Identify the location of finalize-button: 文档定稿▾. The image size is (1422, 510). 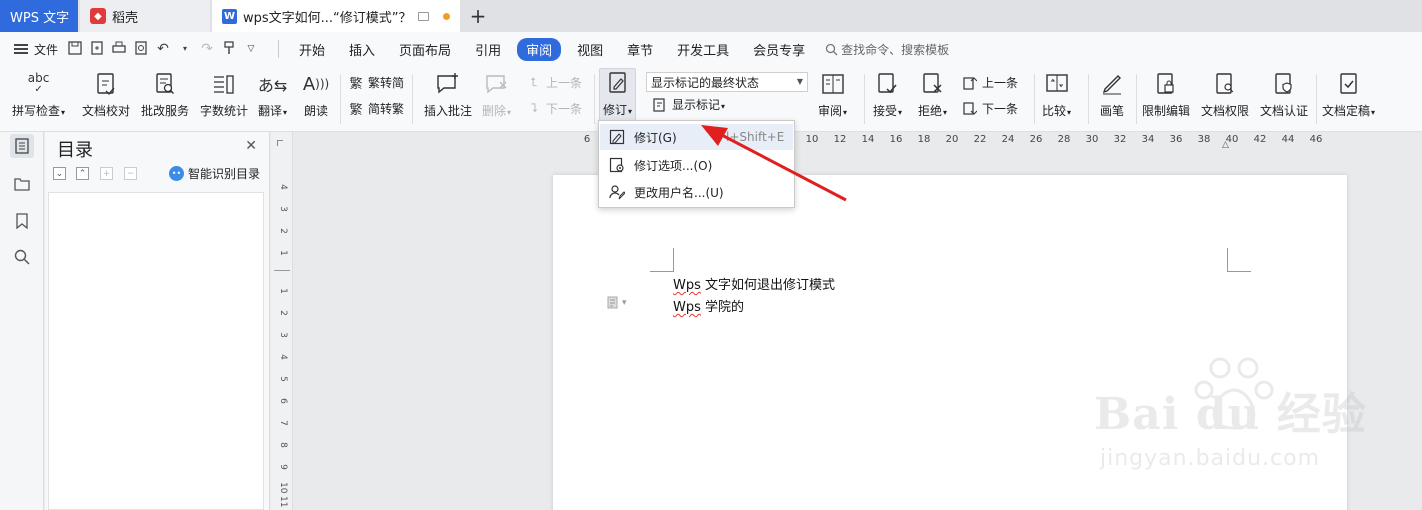
(1348, 94).